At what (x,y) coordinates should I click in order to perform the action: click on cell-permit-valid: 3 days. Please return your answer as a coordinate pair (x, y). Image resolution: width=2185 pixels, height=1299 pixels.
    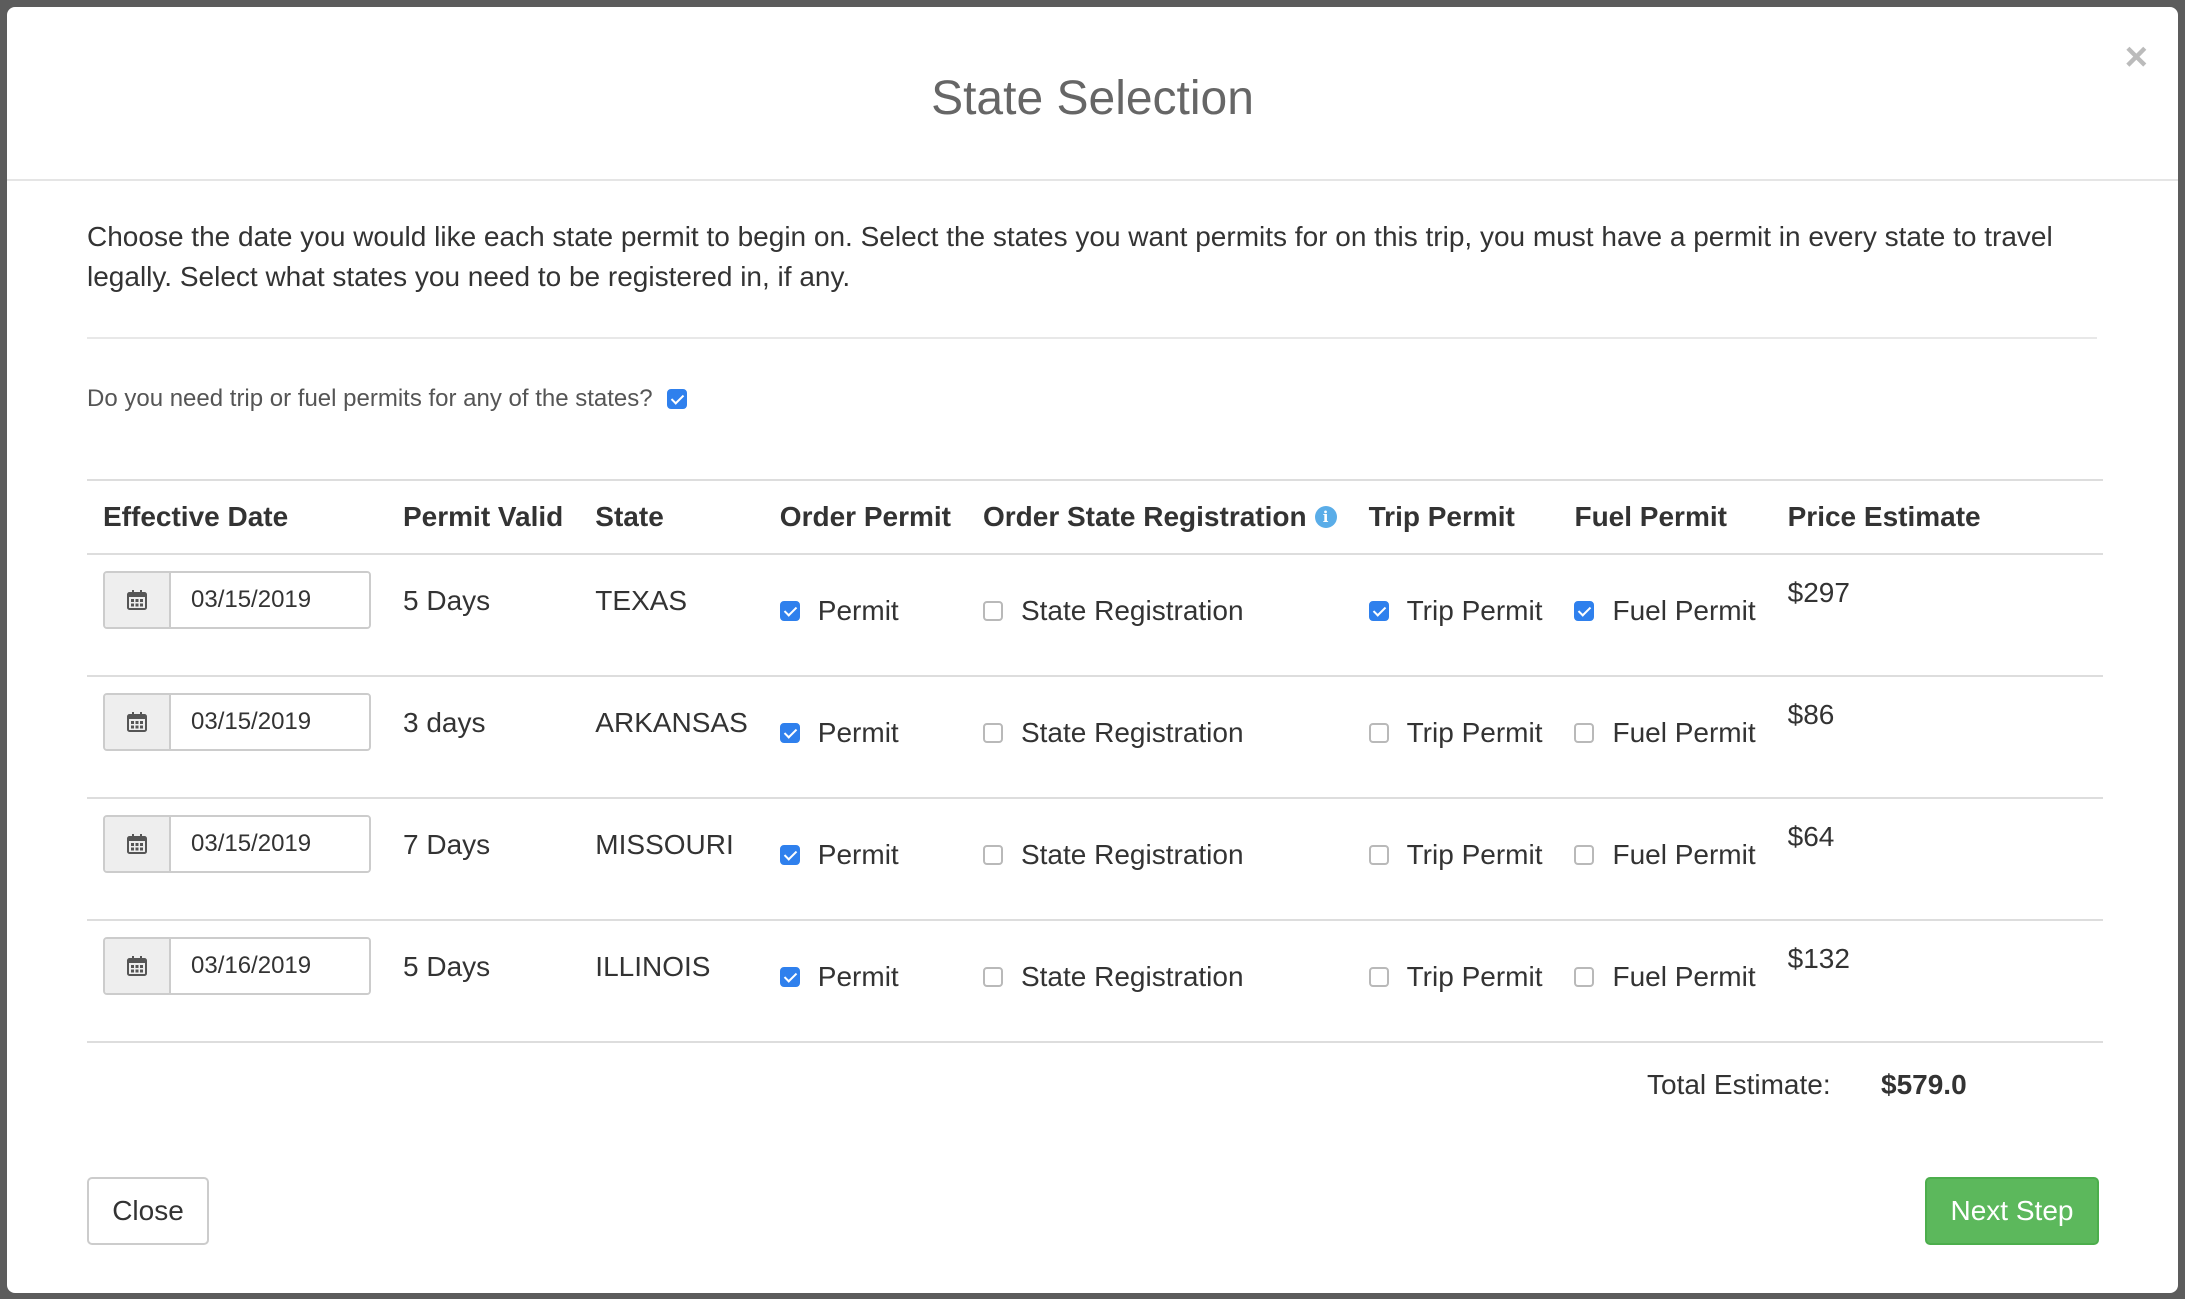
    Looking at the image, I should click on (483, 737).